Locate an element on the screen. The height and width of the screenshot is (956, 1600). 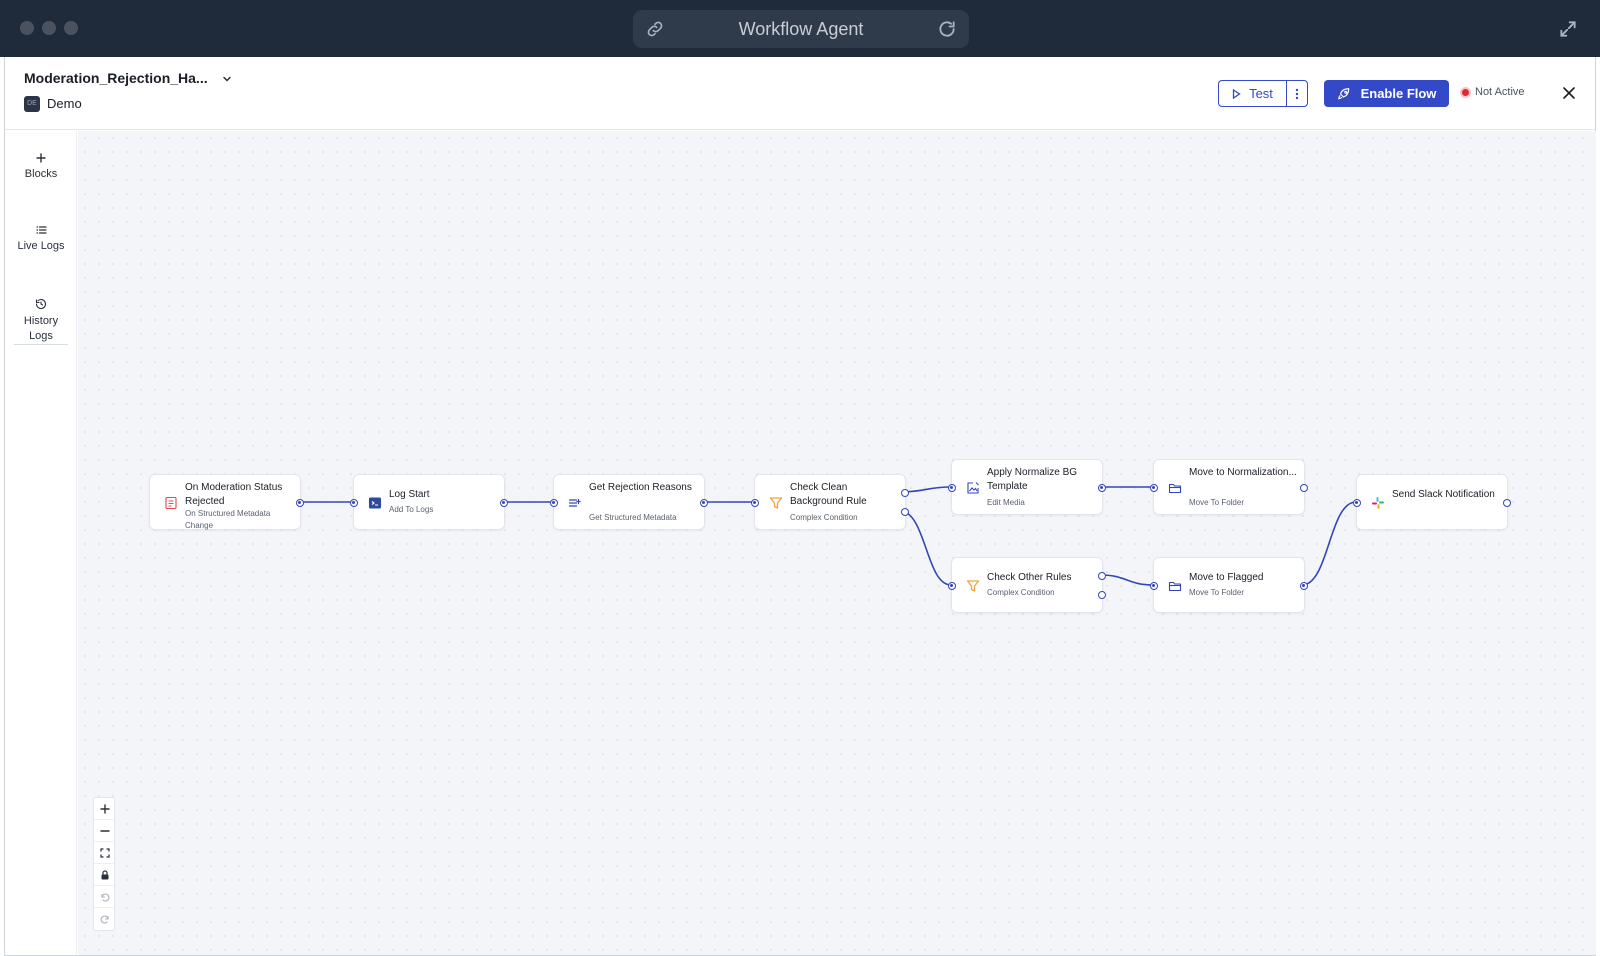
lock-button is located at coordinates (105, 875).